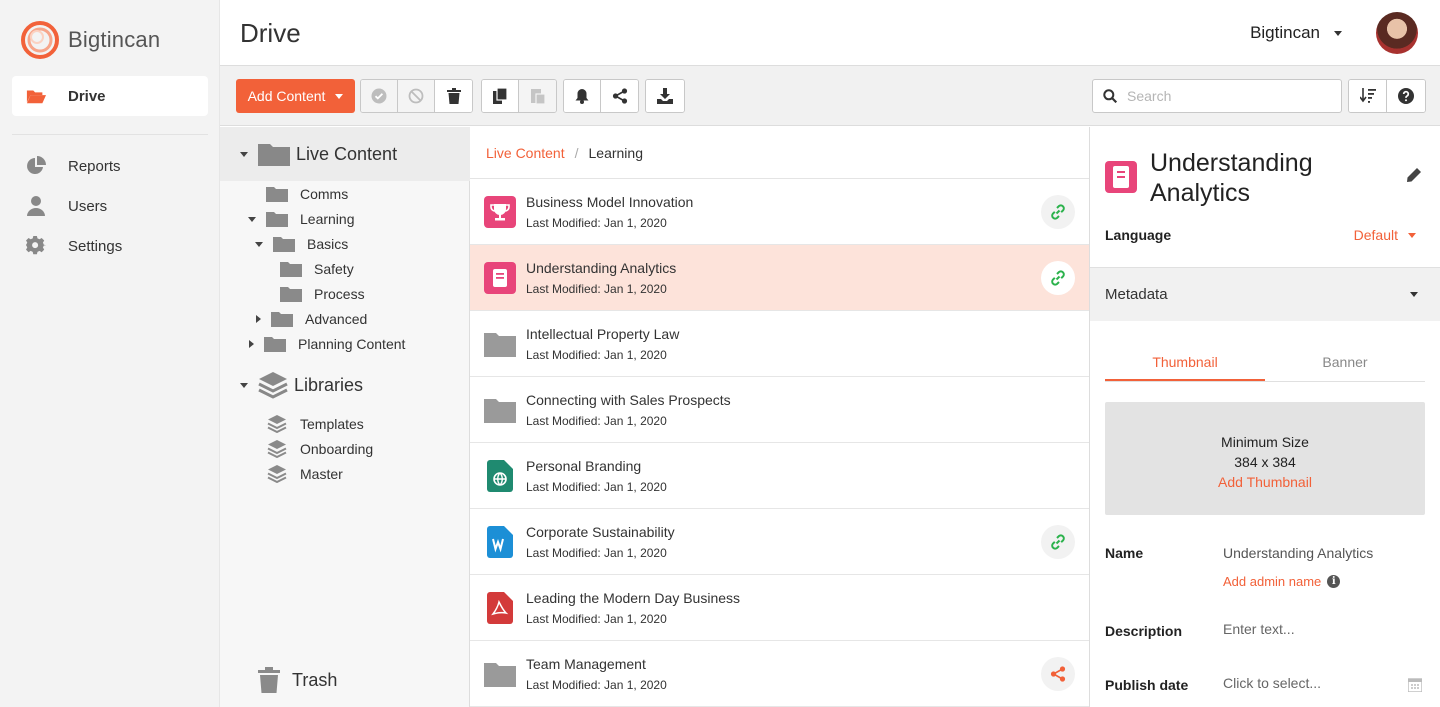  I want to click on paste-icon, so click(537, 96).